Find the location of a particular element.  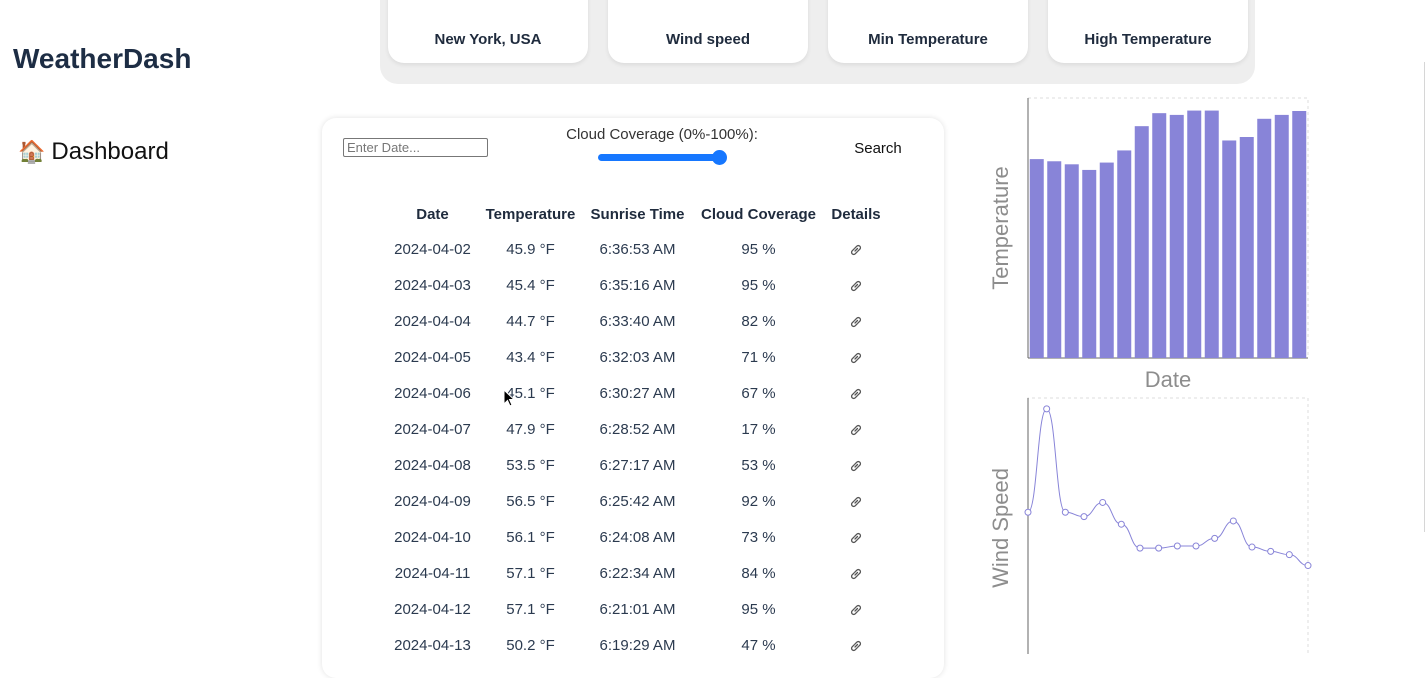

table-row: 2024-04-12 57.1 °F 6:21:01 AM 95 % is located at coordinates (637, 609).